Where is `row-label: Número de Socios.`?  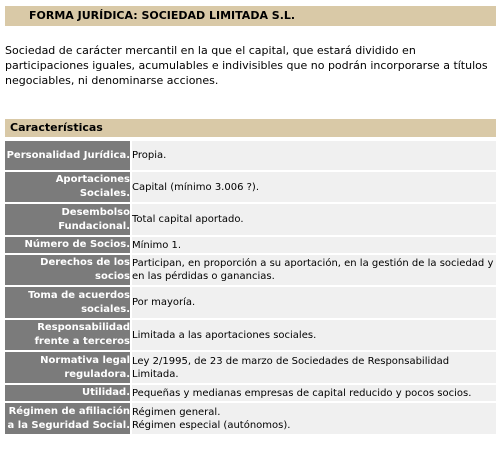
row-label: Número de Socios. is located at coordinates (68, 245).